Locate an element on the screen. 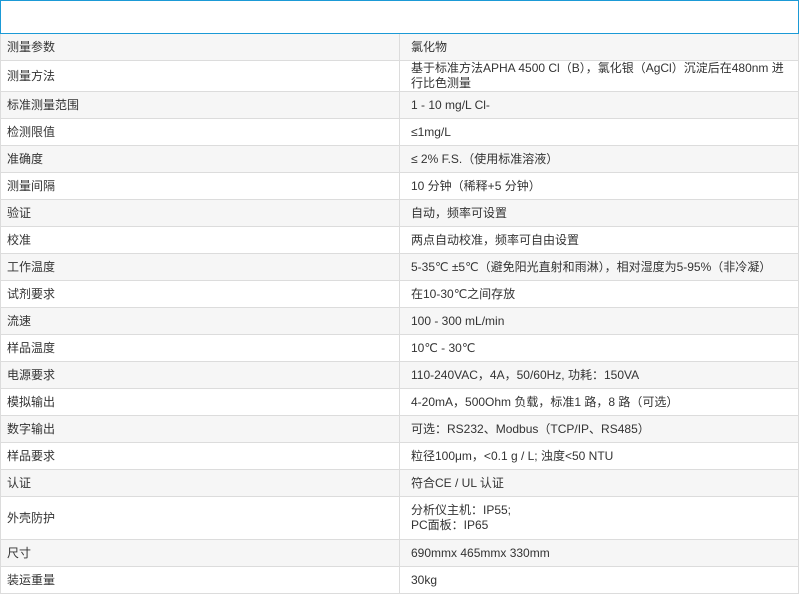 Image resolution: width=800 pixels, height=594 pixels. row-label: 数字输出 is located at coordinates (200, 429).